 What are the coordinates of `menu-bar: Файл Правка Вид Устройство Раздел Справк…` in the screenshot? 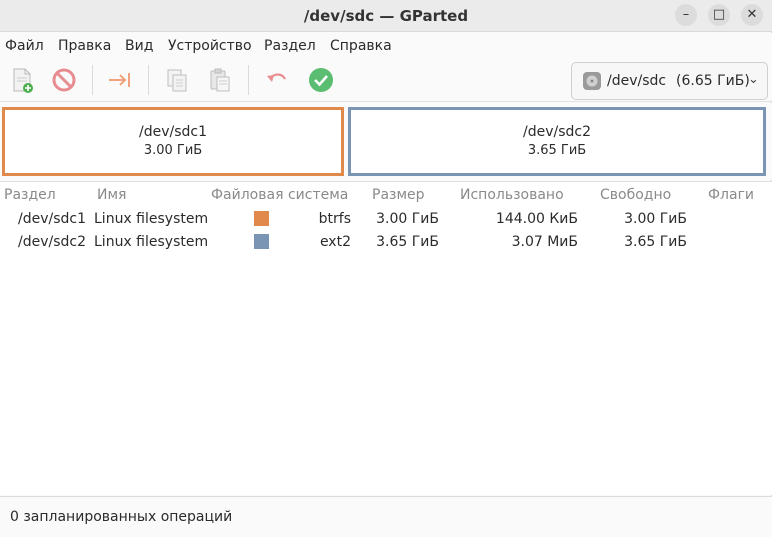 It's located at (386, 46).